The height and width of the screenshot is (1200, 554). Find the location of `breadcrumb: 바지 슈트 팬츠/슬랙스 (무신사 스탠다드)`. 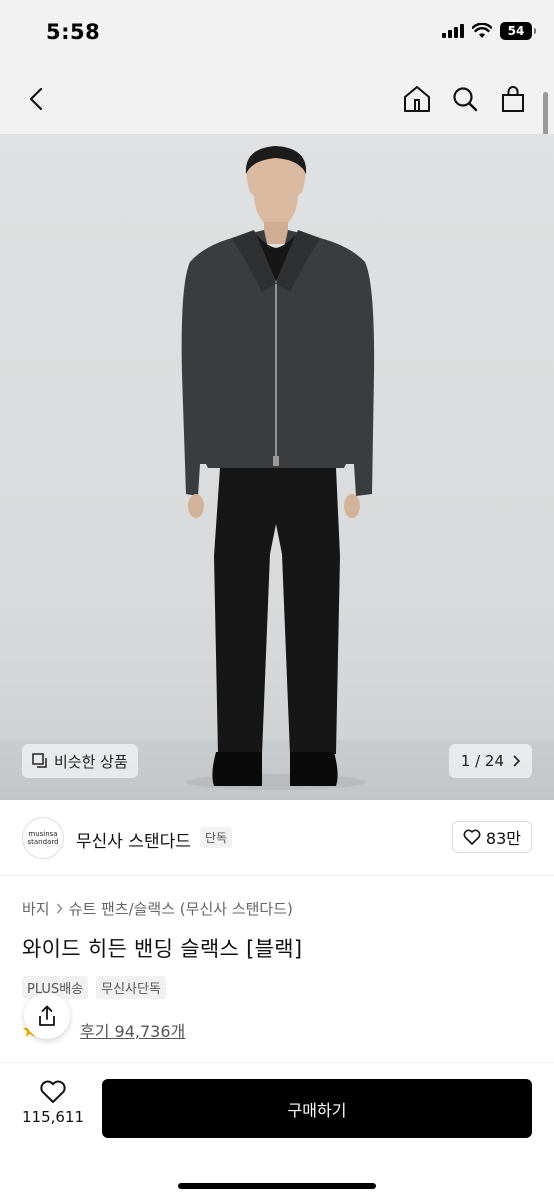

breadcrumb: 바지 슈트 팬츠/슬랙스 (무신사 스탠다드) is located at coordinates (157, 908).